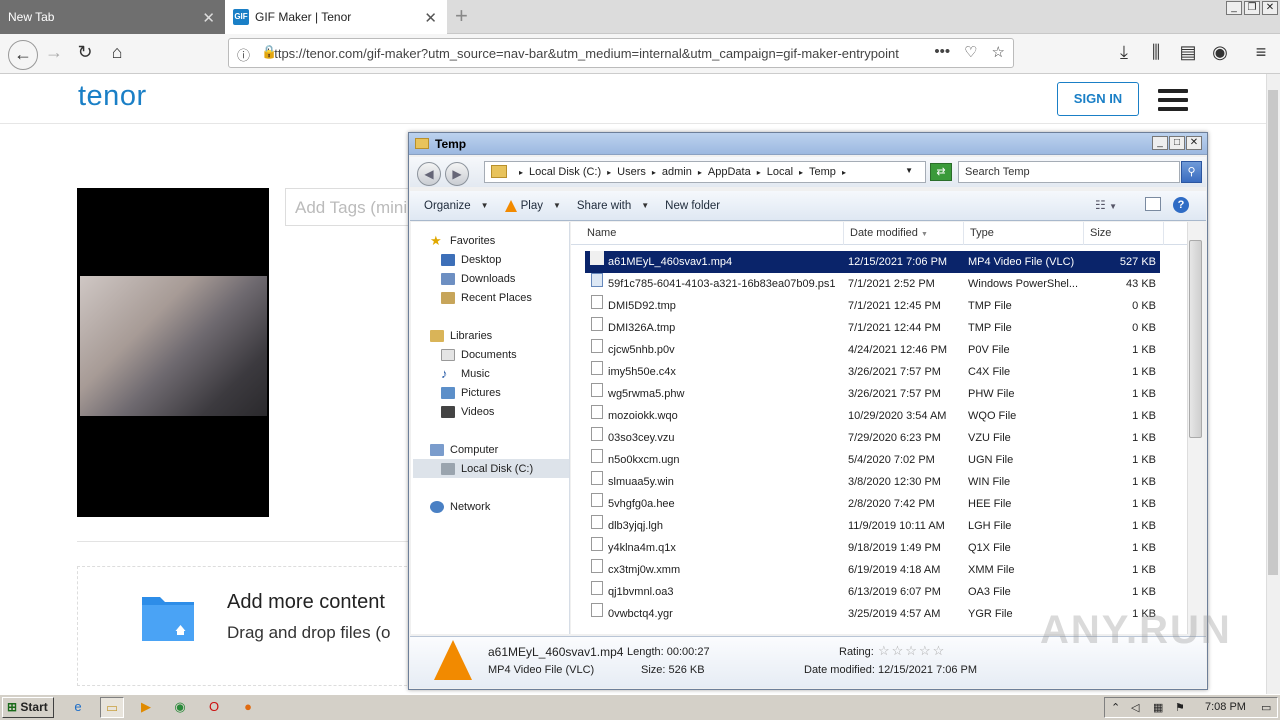 The image size is (1280, 720). I want to click on file-date: 12/15/2021 7:06 PM, so click(898, 262).